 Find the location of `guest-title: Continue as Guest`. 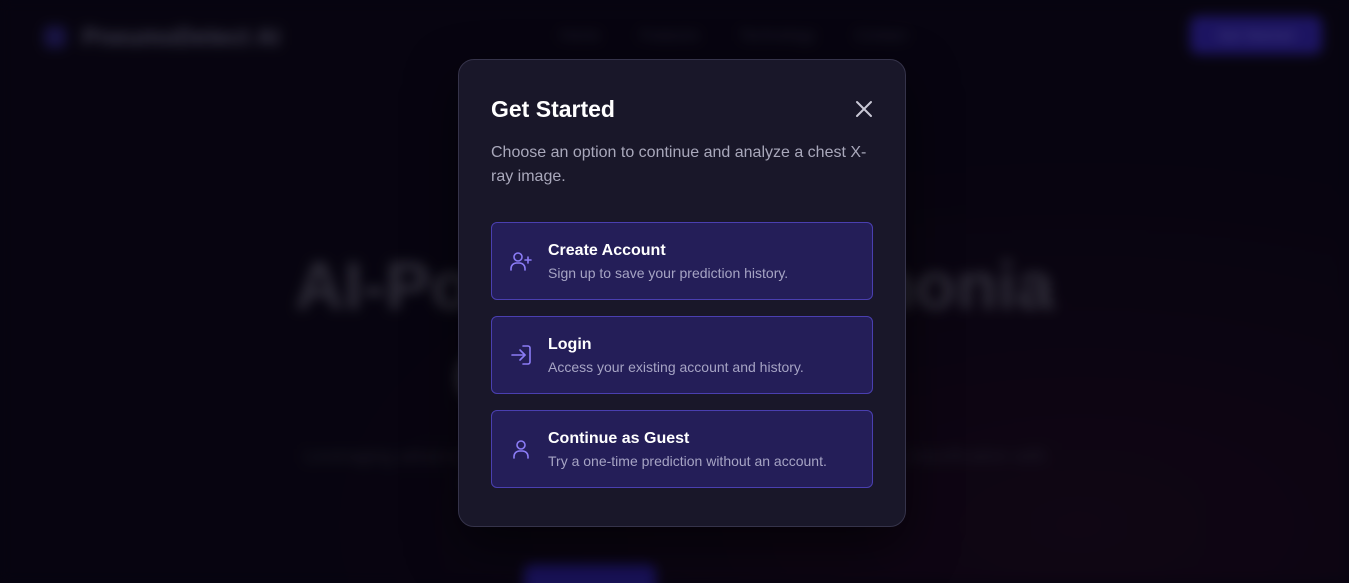

guest-title: Continue as Guest is located at coordinates (619, 438).